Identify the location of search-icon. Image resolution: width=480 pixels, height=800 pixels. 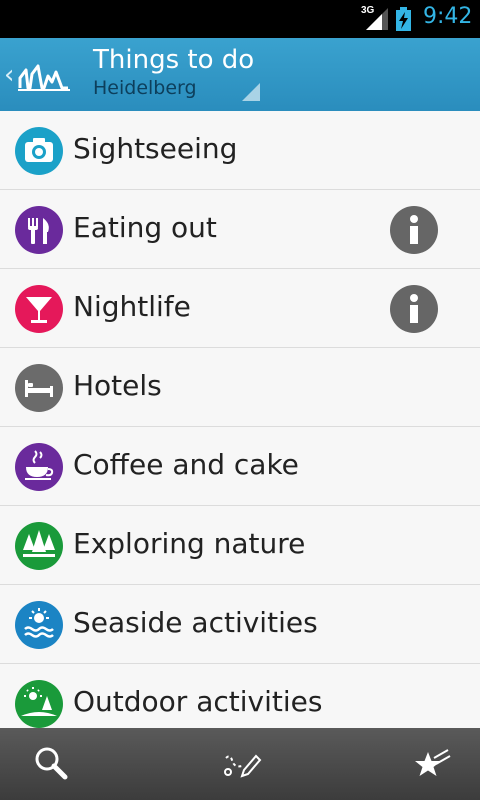
(51, 763).